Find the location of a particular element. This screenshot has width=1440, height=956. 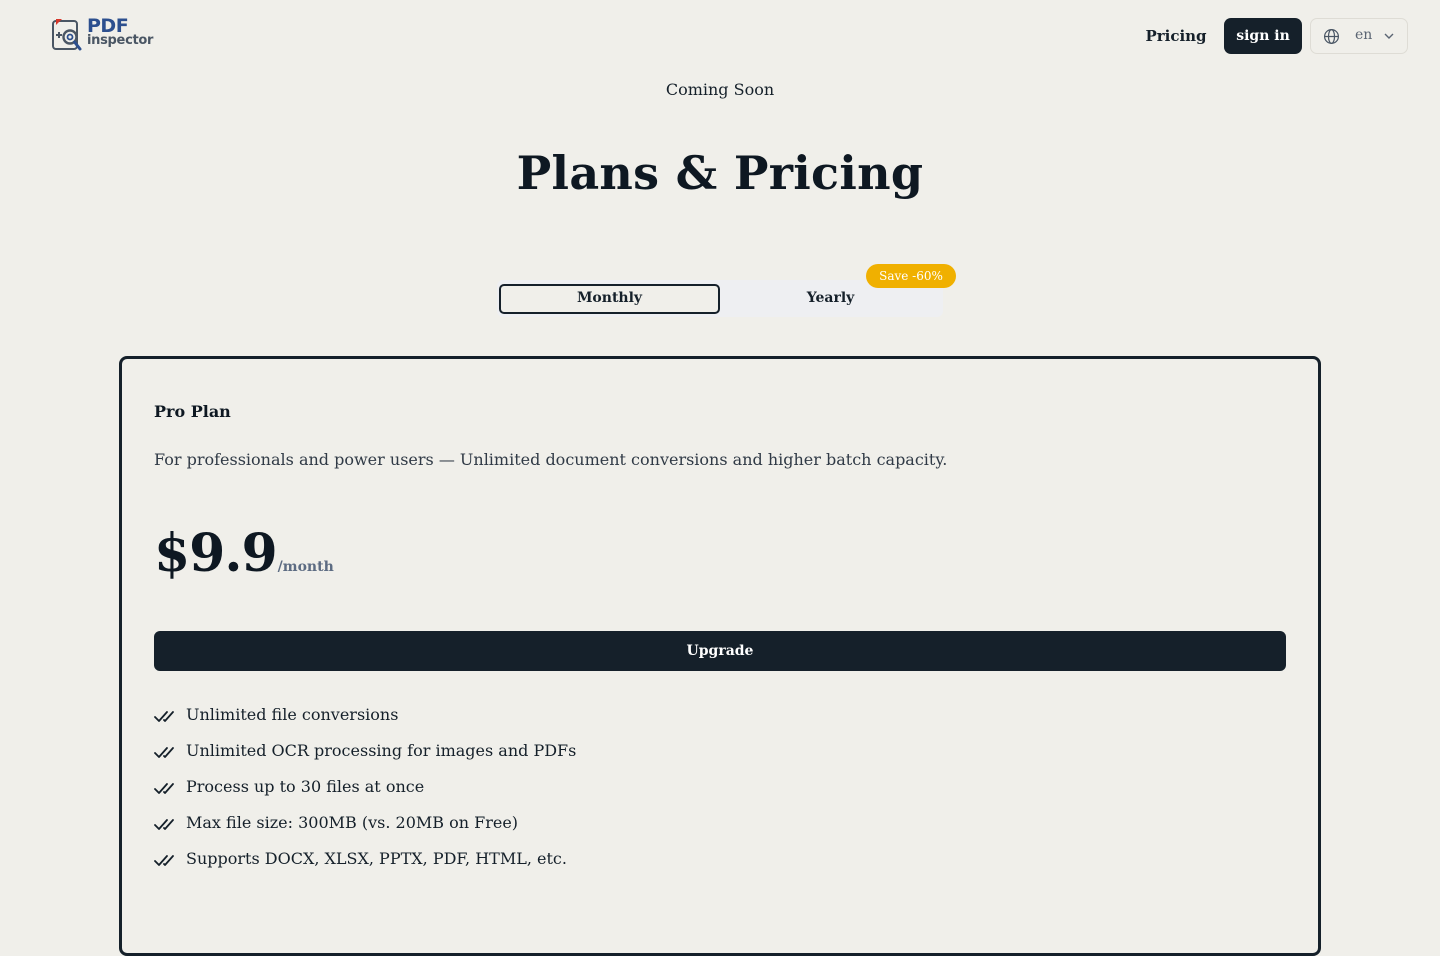

billing-option-monthly: Monthly is located at coordinates (609, 299).